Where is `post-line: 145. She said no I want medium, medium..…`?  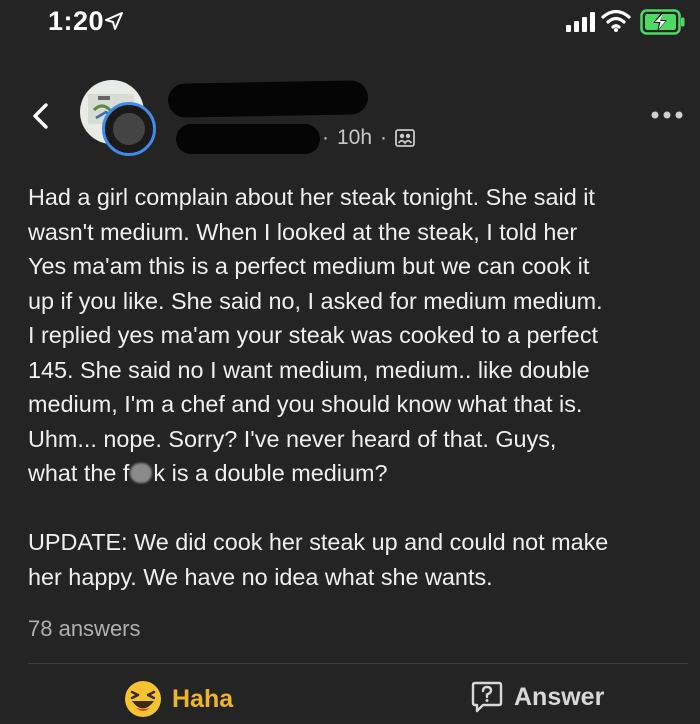 post-line: 145. She said no I want medium, medium..… is located at coordinates (309, 369).